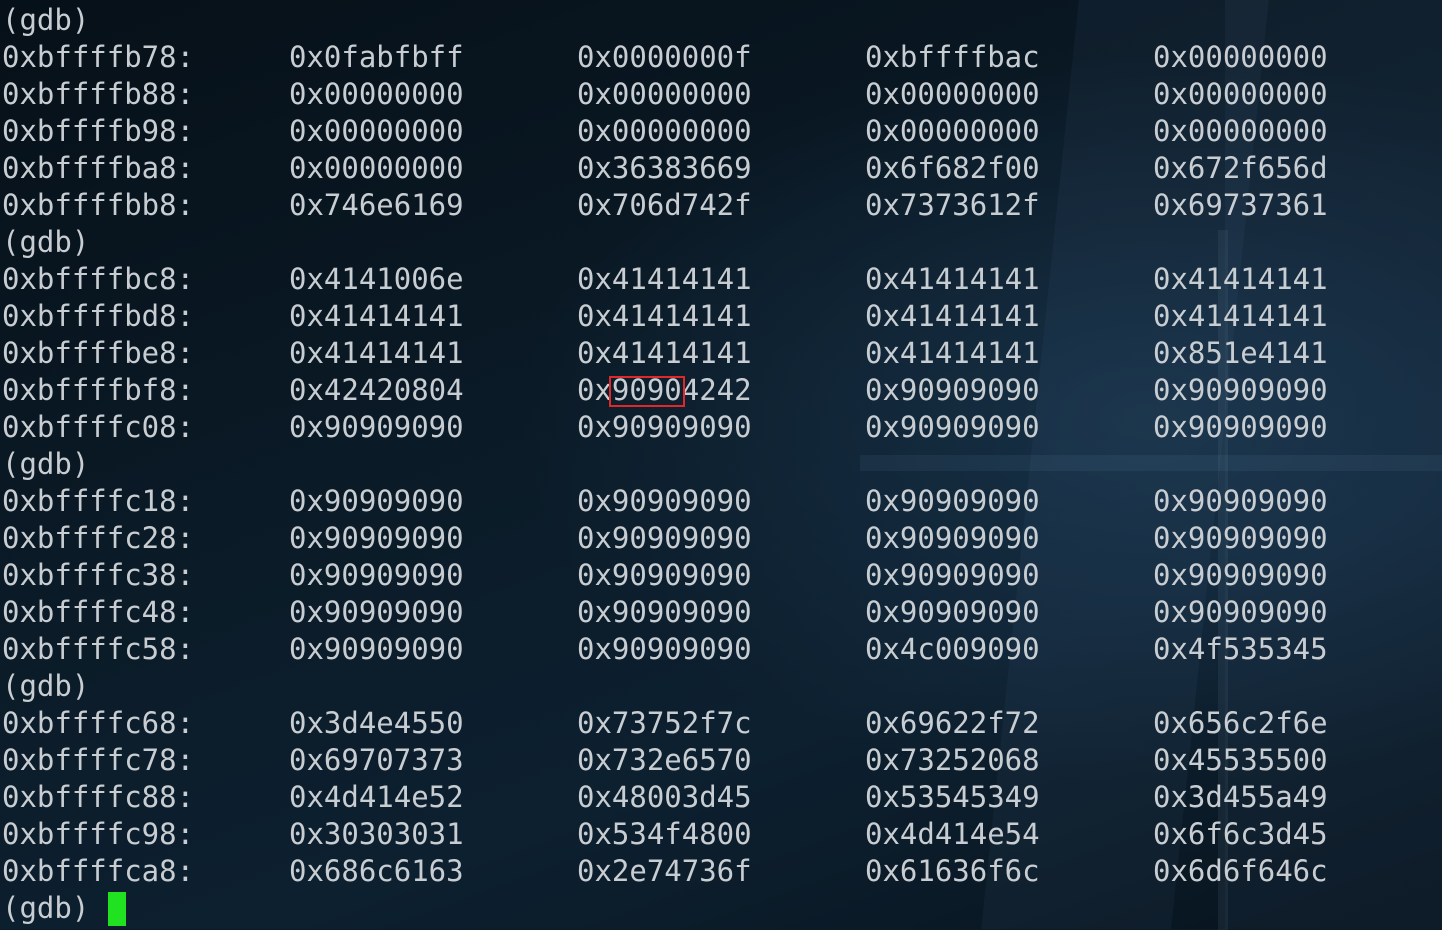 The height and width of the screenshot is (930, 1442). What do you see at coordinates (98, 316) in the screenshot?
I see `memory-address: 0xbffffbd8:` at bounding box center [98, 316].